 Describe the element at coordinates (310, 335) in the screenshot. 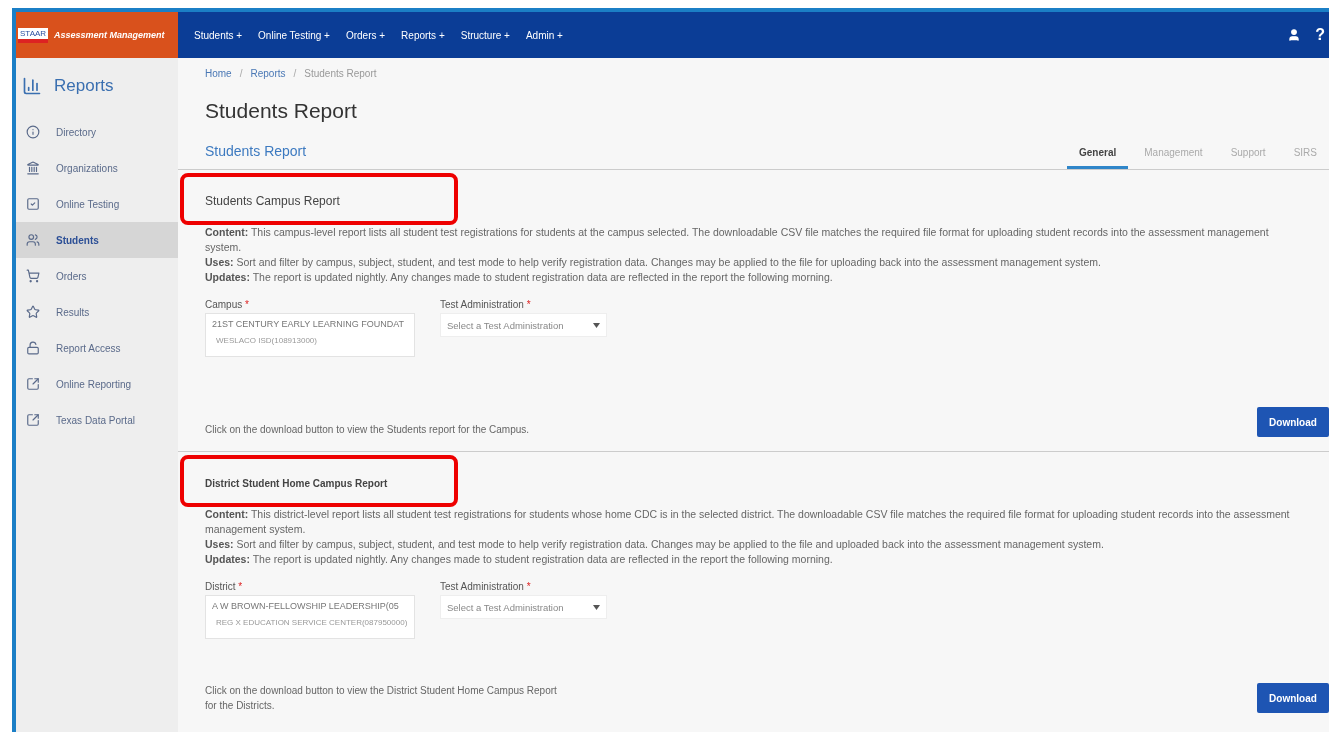

I see `organization-select: 21ST CENTURY EARLY LEARNING FOUNDAT WESLACO ISD(108913000)` at that location.